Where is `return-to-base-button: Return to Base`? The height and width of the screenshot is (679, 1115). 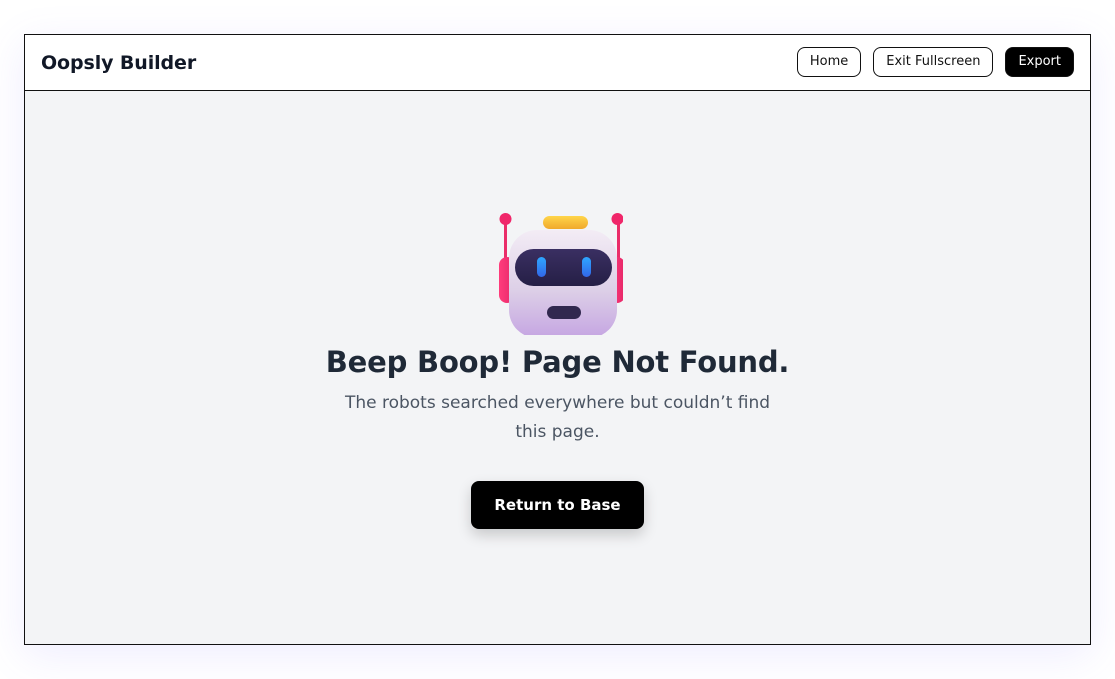 return-to-base-button: Return to Base is located at coordinates (557, 505).